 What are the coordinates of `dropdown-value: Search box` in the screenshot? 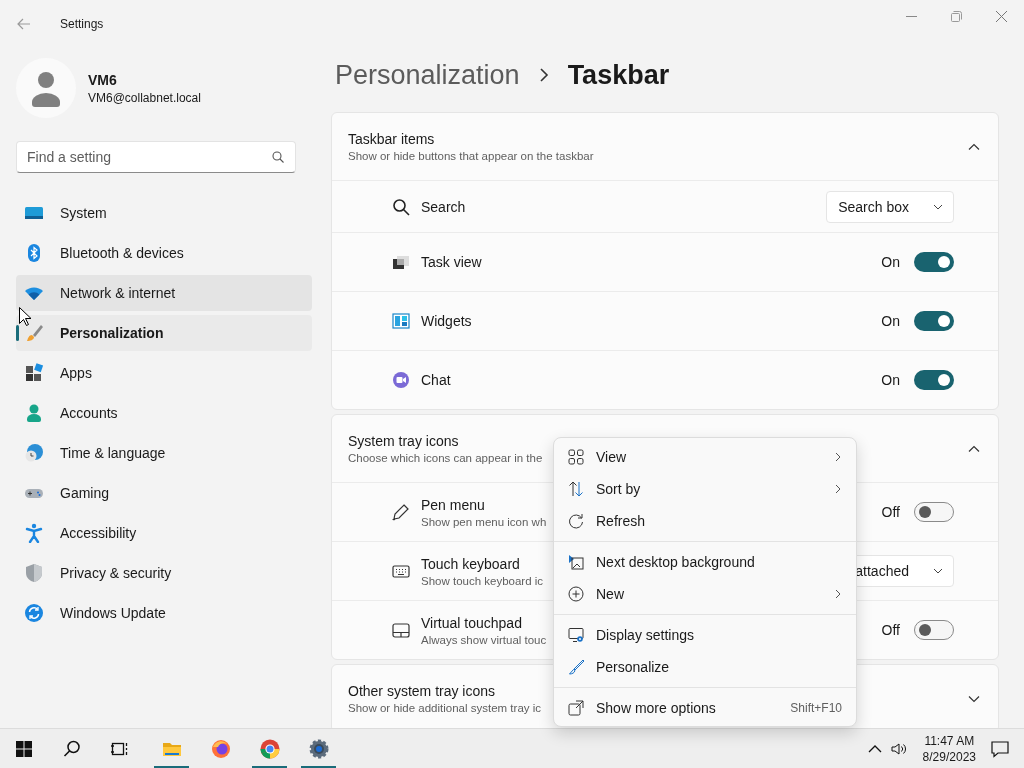 It's located at (873, 206).